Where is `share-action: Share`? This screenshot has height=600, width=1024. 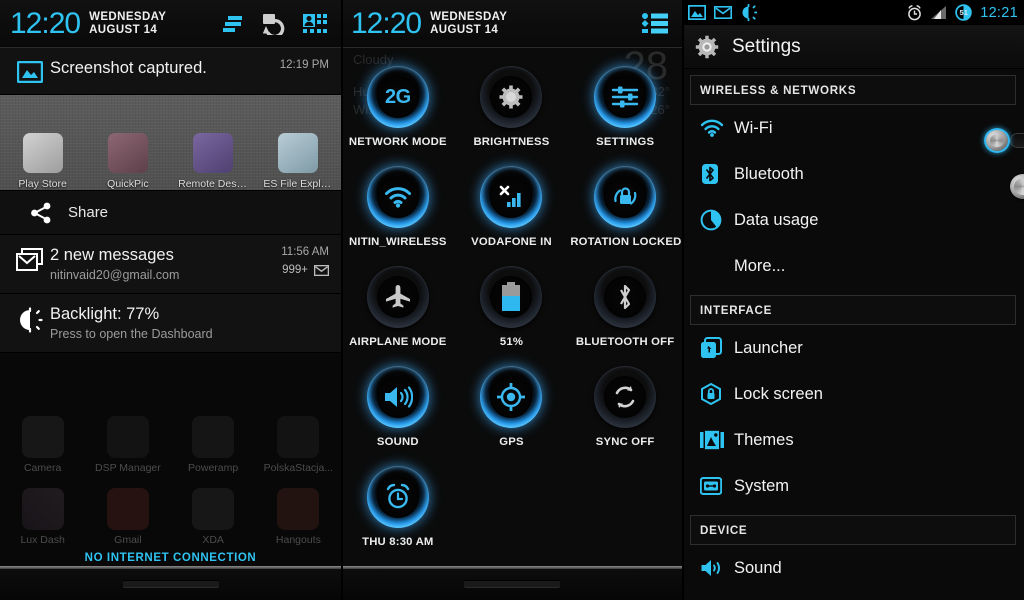
share-action: Share is located at coordinates (170, 212).